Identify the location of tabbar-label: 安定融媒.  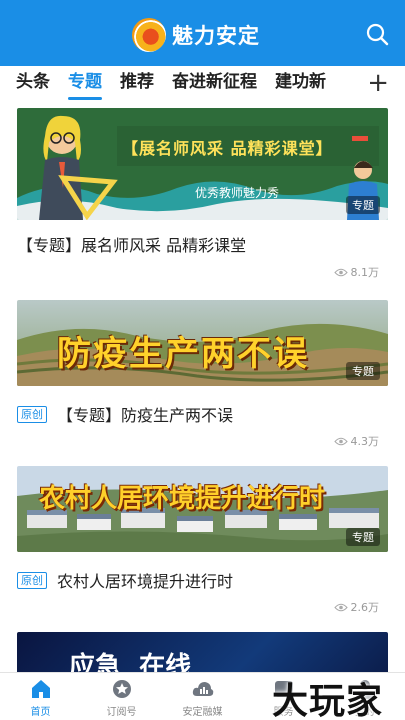
(202, 712).